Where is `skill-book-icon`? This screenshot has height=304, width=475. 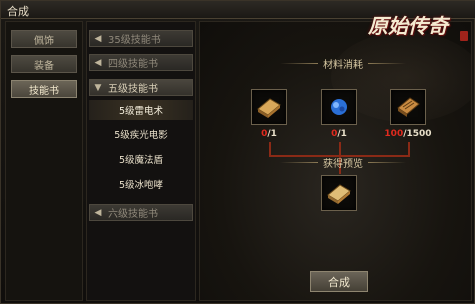 skill-book-icon is located at coordinates (339, 194).